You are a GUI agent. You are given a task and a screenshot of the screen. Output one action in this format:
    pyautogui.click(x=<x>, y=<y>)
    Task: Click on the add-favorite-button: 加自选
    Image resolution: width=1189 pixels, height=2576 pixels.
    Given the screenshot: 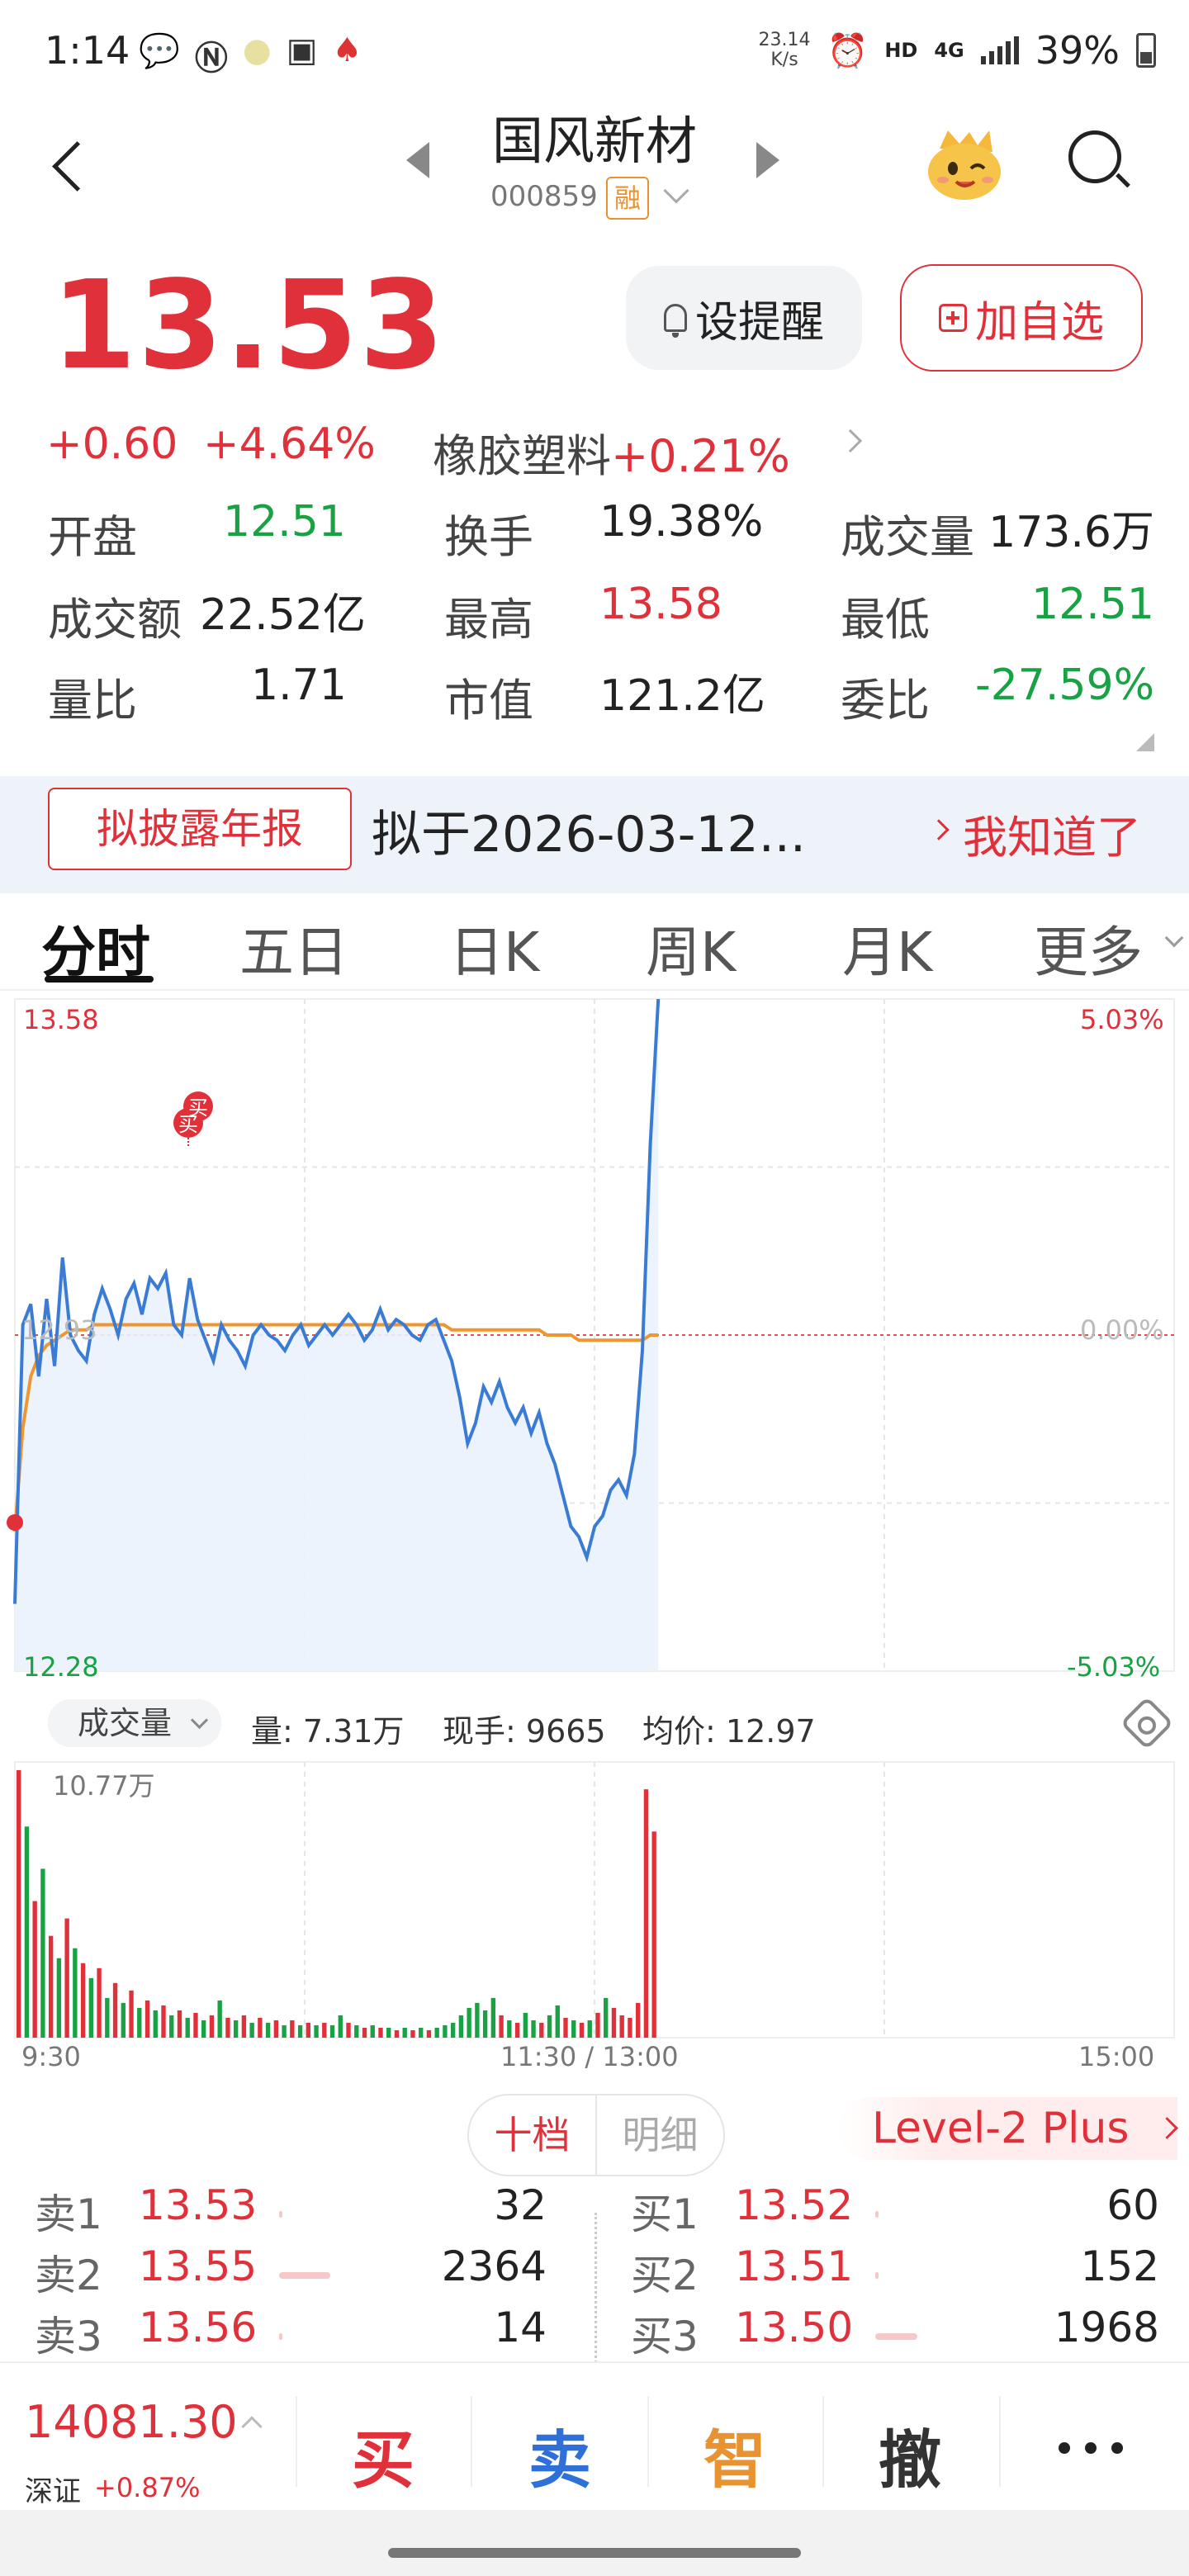 What is the action you would take?
    pyautogui.click(x=1021, y=318)
    